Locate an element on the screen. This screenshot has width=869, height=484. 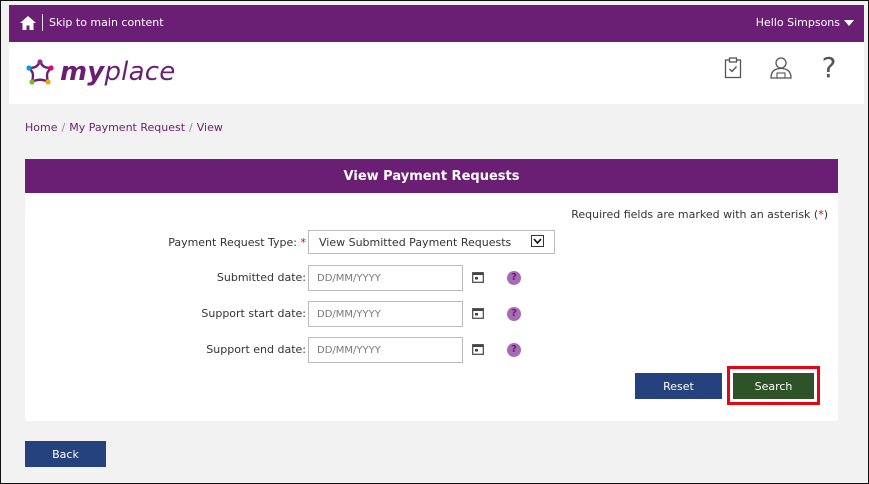
request-type-label-text: Payment Request Type: is located at coordinates (232, 242).